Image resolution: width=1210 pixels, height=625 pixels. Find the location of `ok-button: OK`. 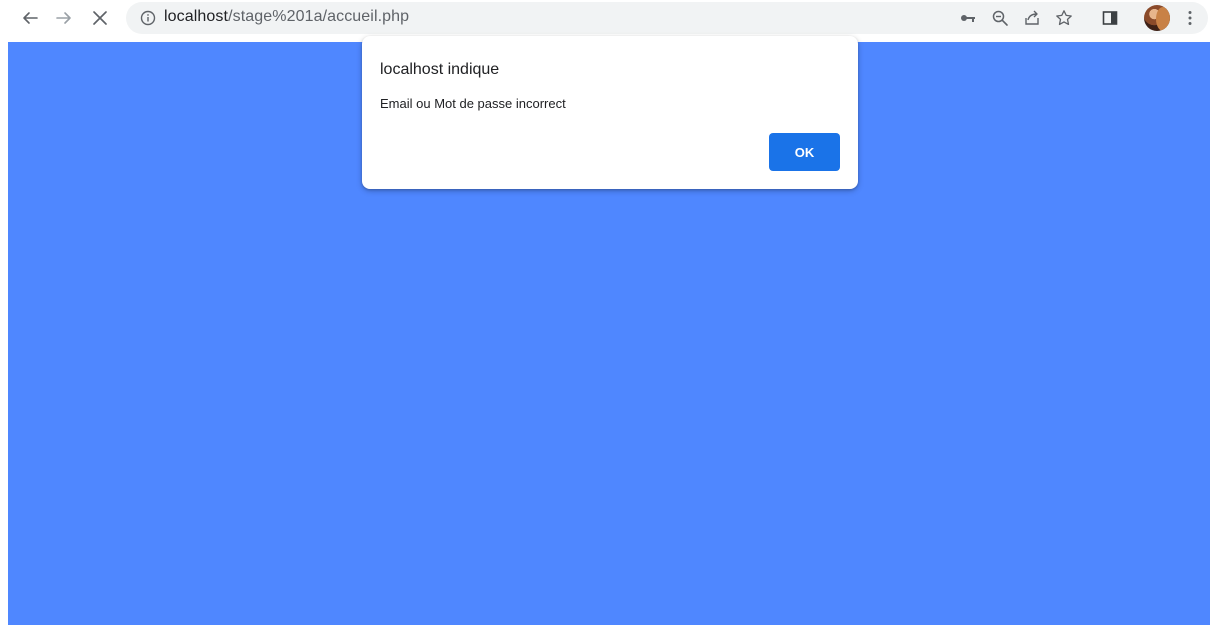

ok-button: OK is located at coordinates (804, 152).